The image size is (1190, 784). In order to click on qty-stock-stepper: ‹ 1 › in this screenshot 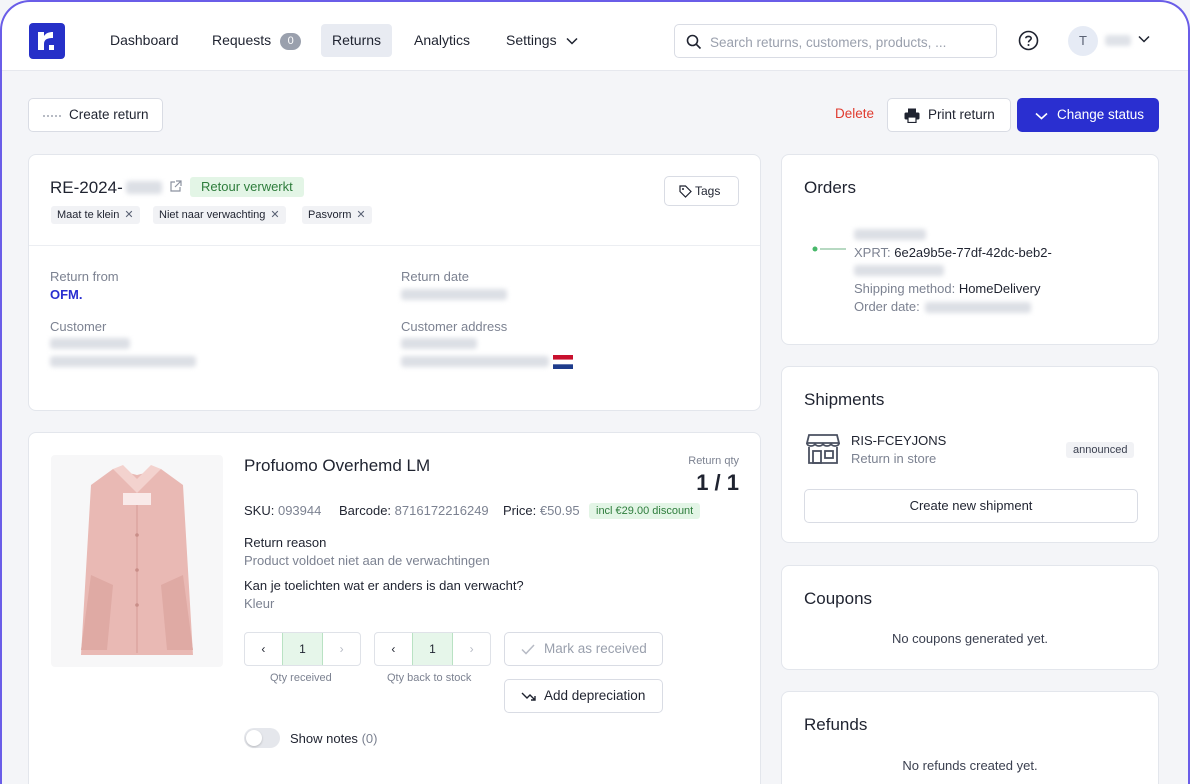, I will do `click(432, 649)`.